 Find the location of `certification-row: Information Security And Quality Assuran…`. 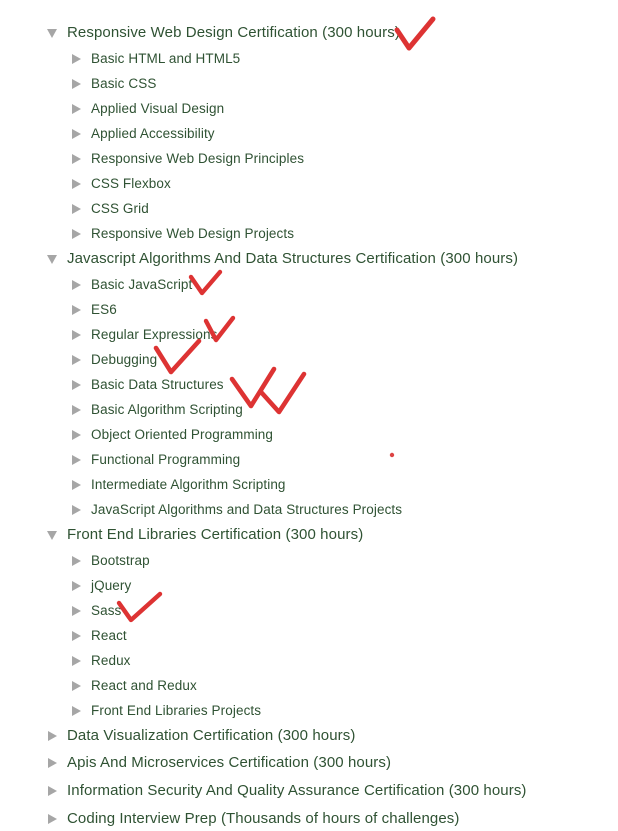

certification-row: Information Security And Quality Assuran… is located at coordinates (286, 790).